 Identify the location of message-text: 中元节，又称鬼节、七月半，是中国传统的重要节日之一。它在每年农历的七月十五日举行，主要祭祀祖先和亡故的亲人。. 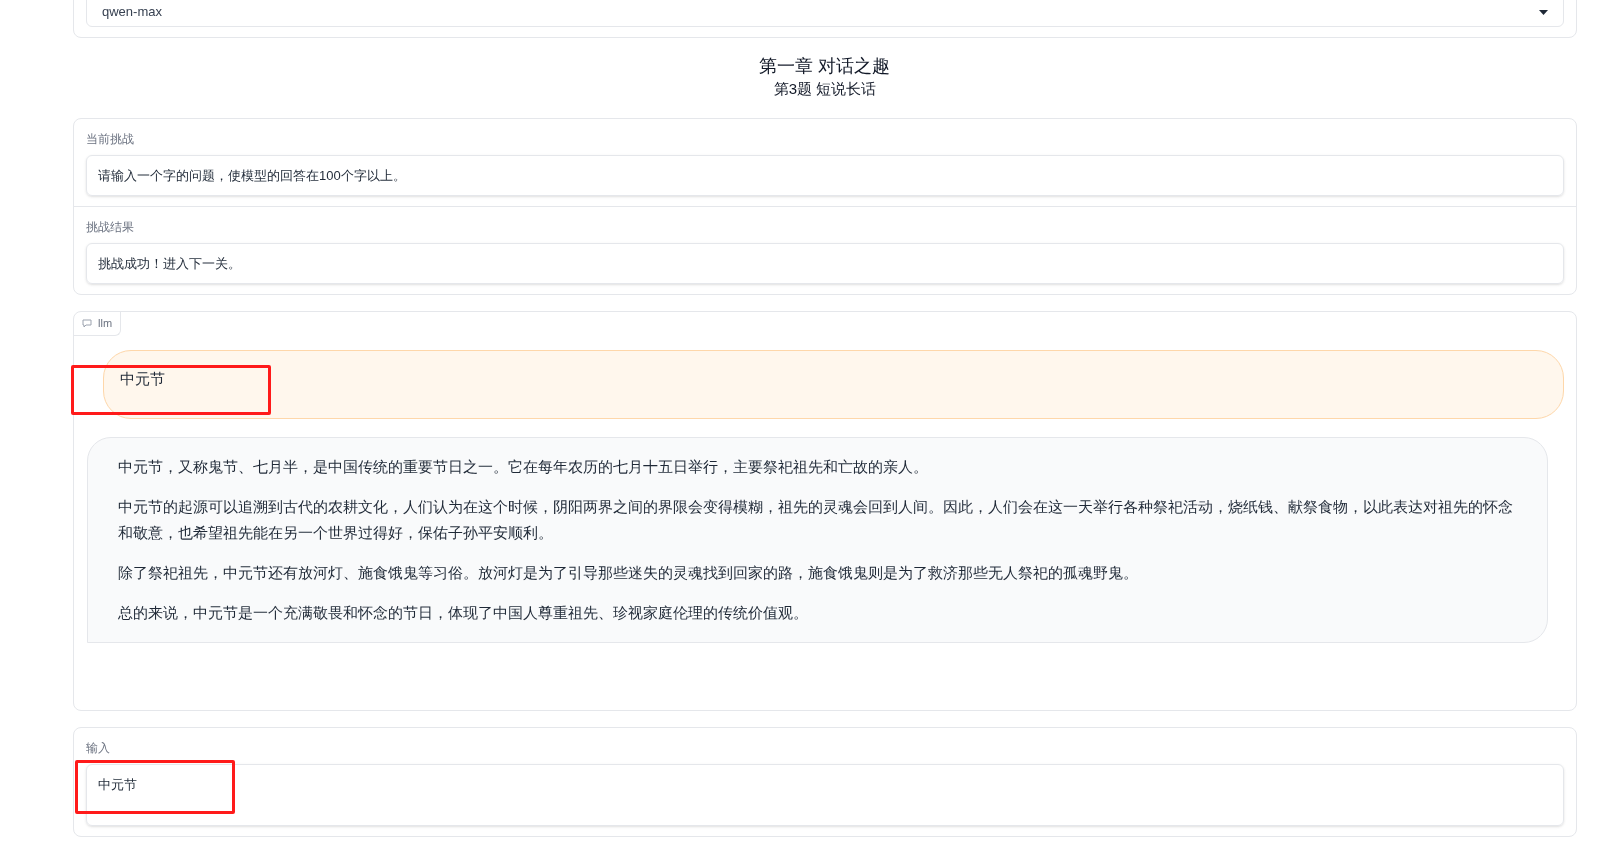
(523, 467).